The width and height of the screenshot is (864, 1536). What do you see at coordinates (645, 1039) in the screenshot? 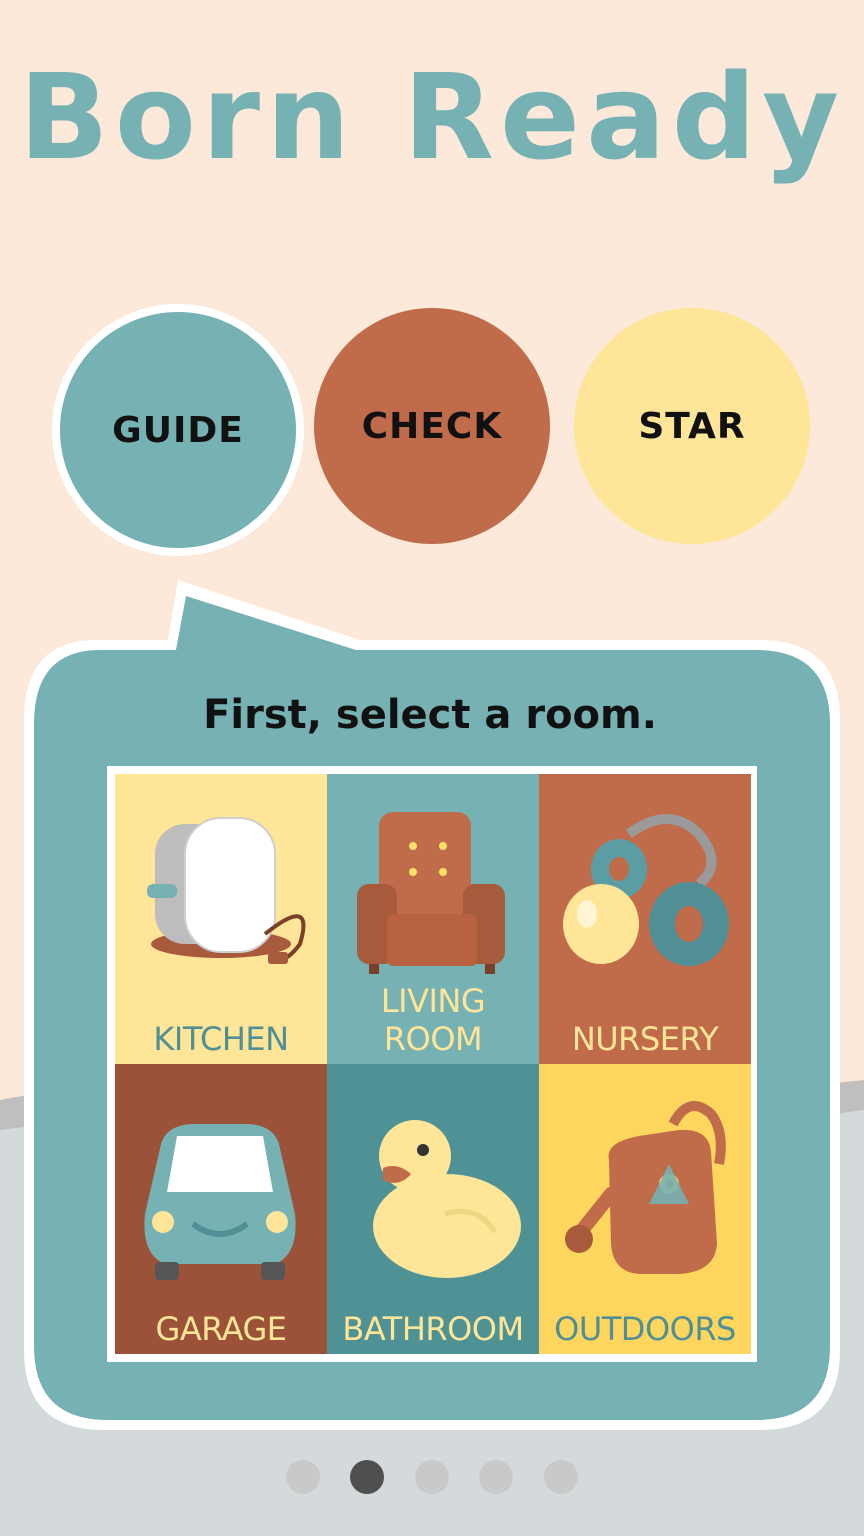
I see `room-label-nursery: NURSERY` at bounding box center [645, 1039].